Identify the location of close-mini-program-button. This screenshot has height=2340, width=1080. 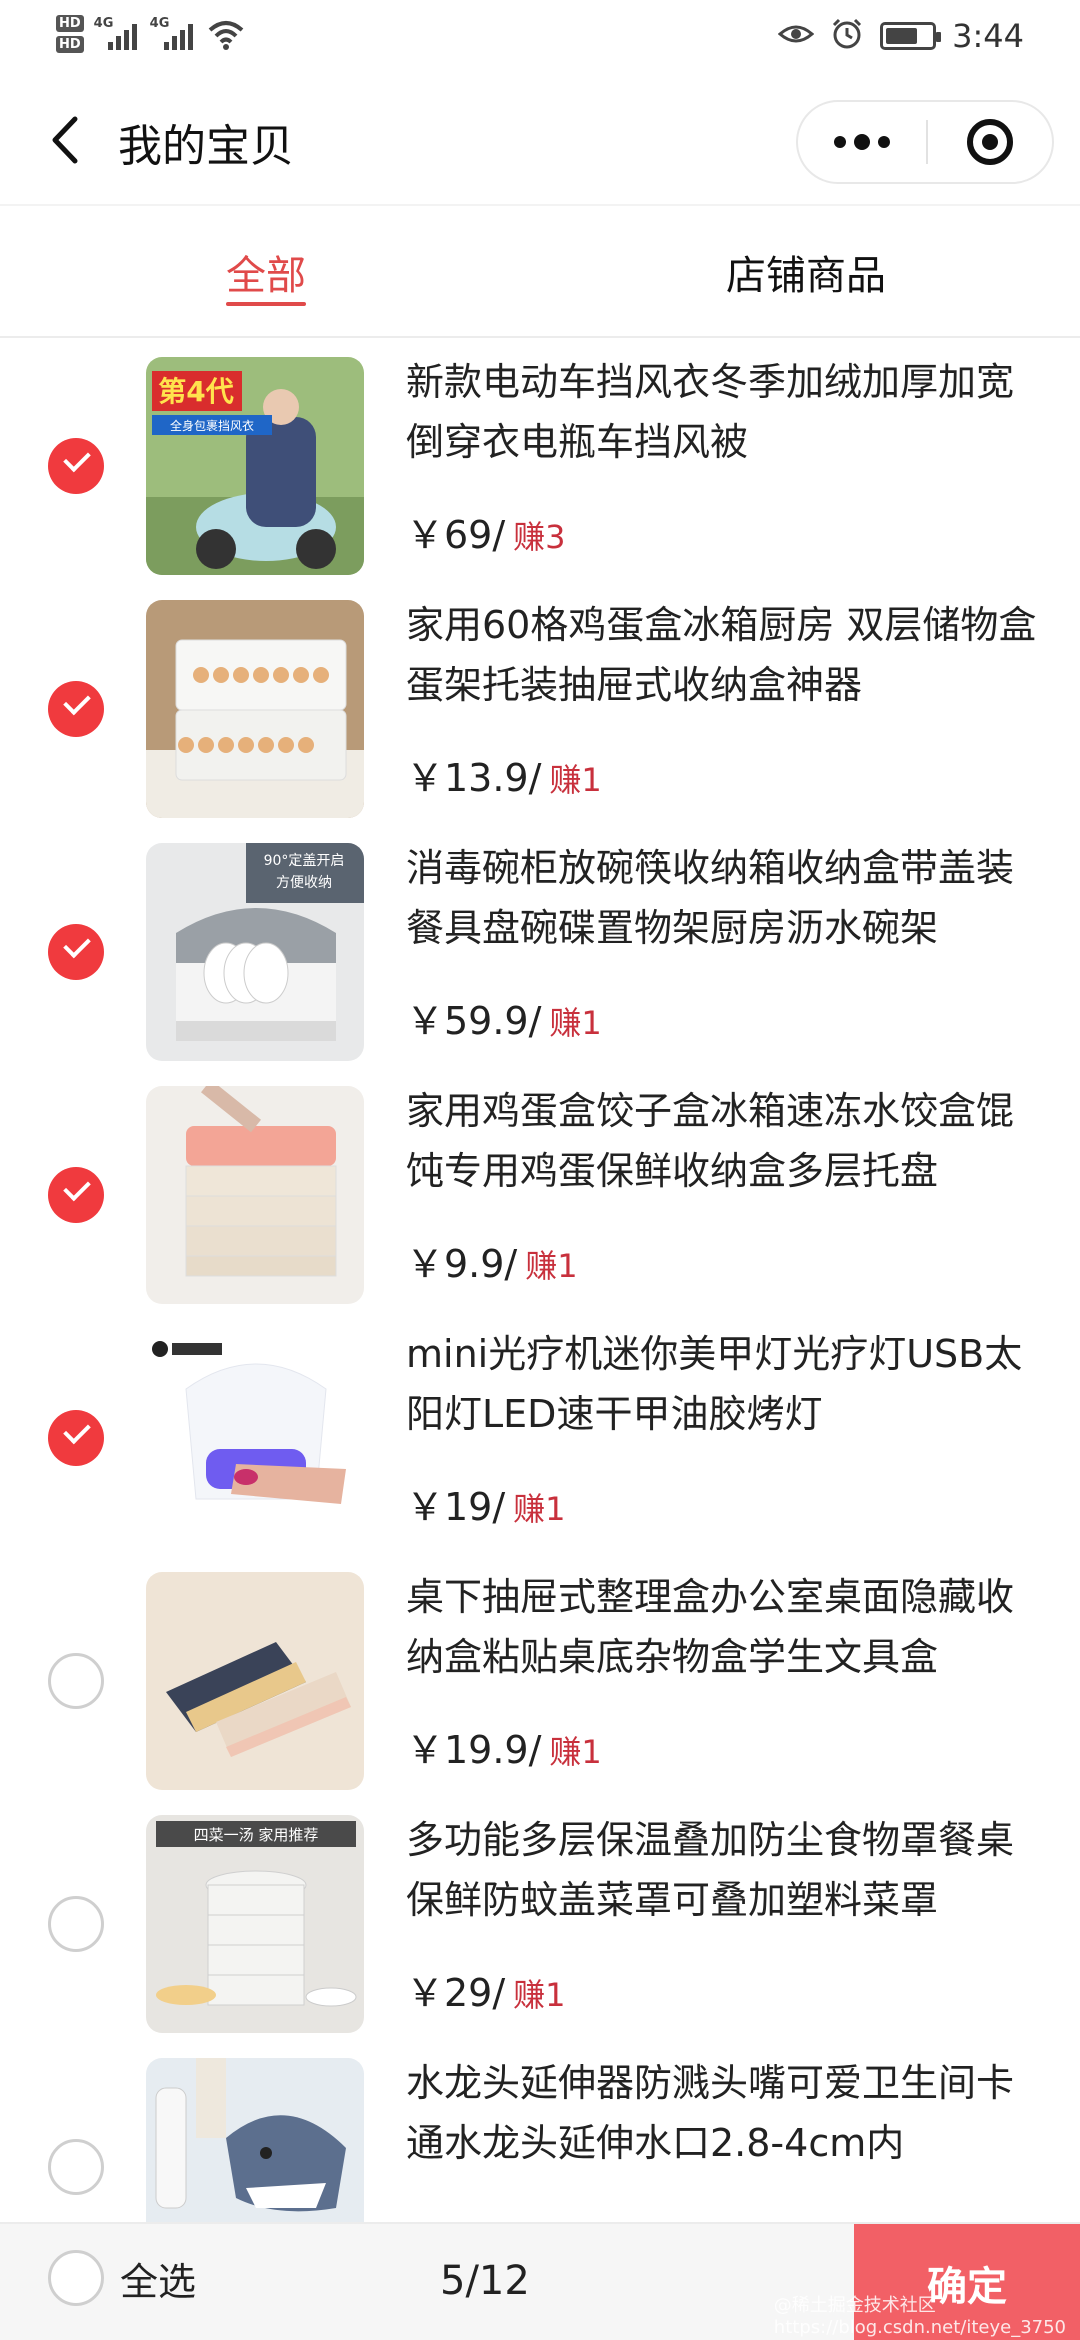
(990, 142).